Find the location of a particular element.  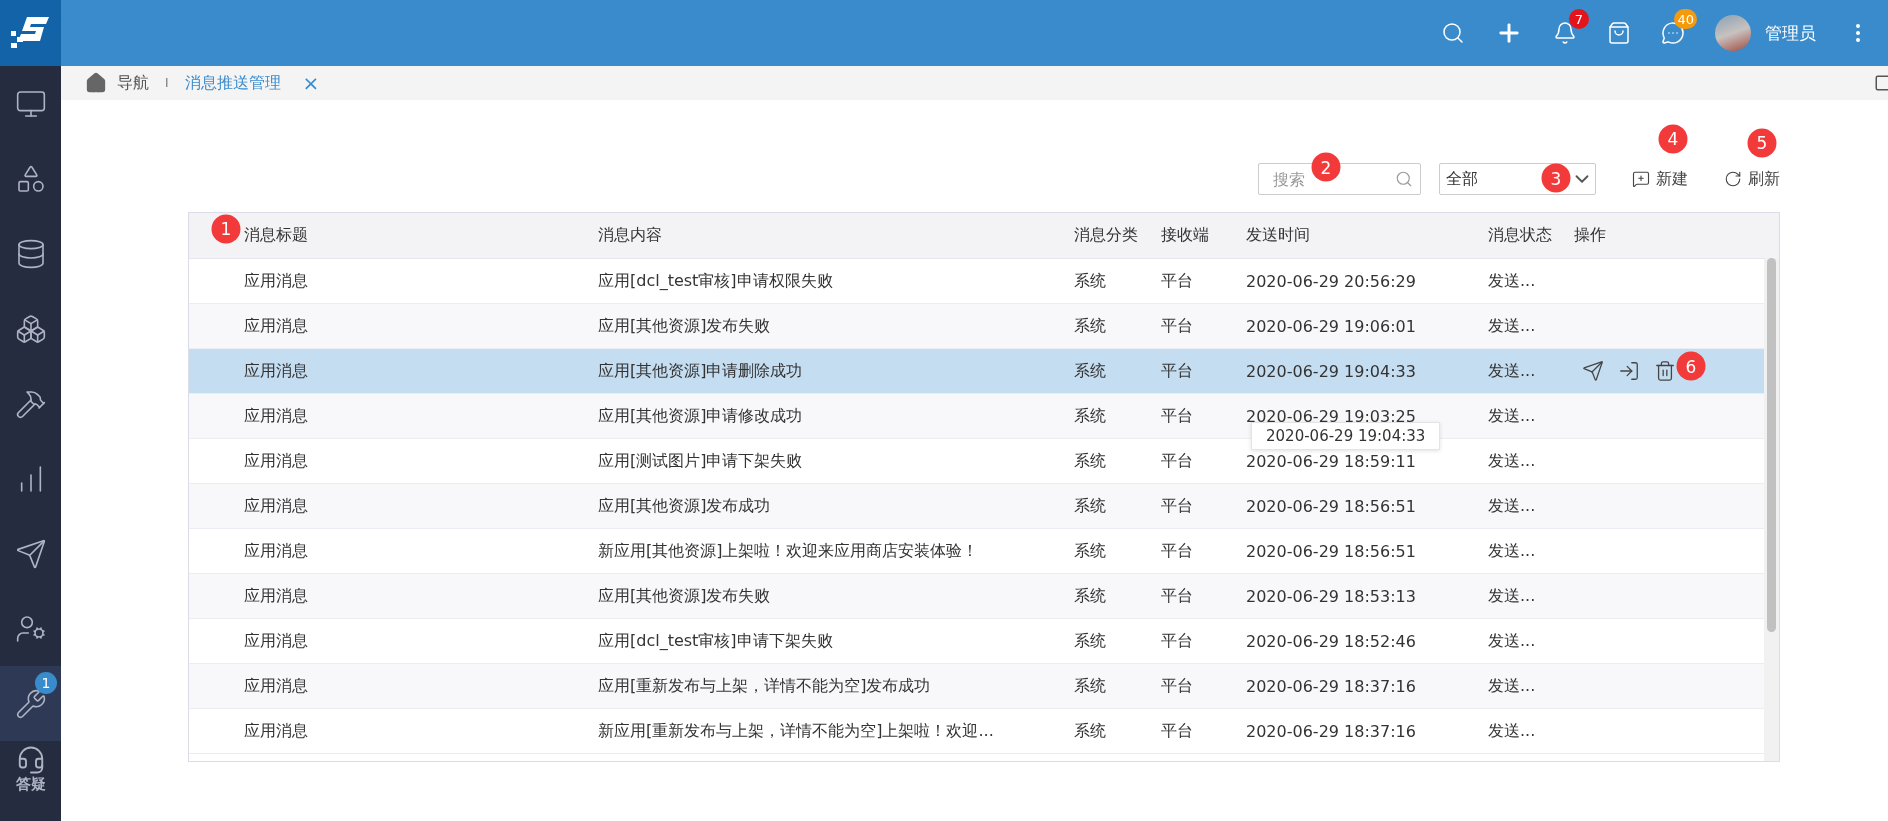

boxes-icon is located at coordinates (30, 328).